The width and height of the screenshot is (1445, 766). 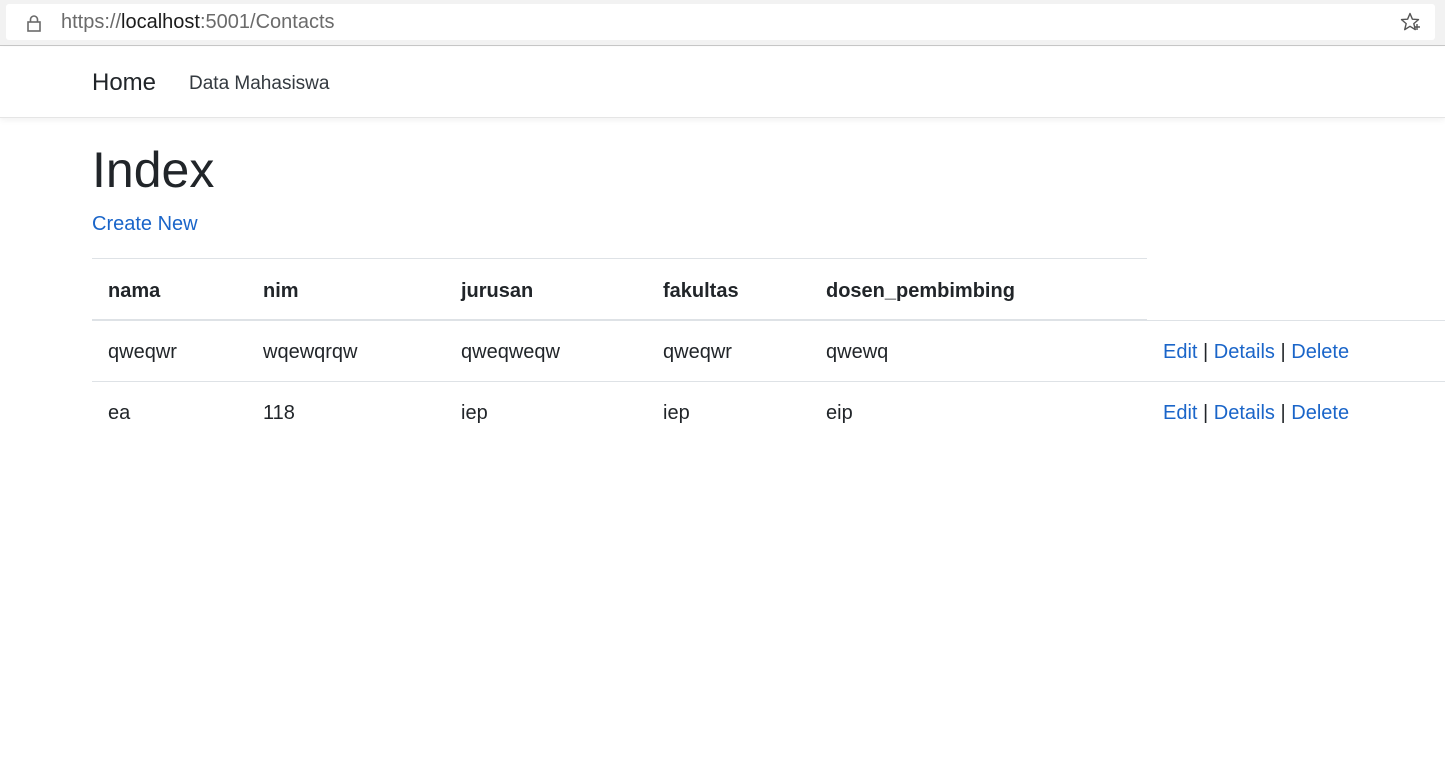 What do you see at coordinates (279, 413) in the screenshot?
I see `cell-nim: 118` at bounding box center [279, 413].